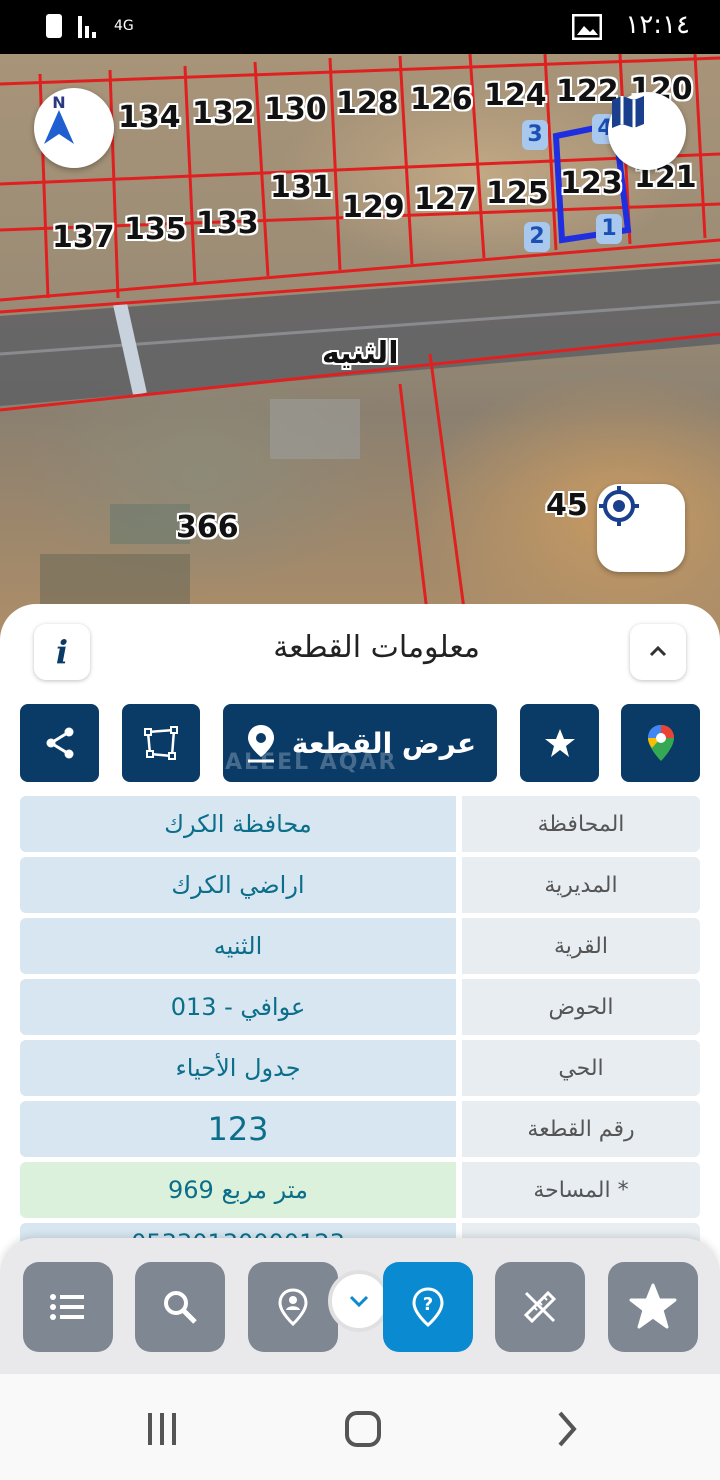  Describe the element at coordinates (515, 95) in the screenshot. I see `parcel-label: 124` at that location.